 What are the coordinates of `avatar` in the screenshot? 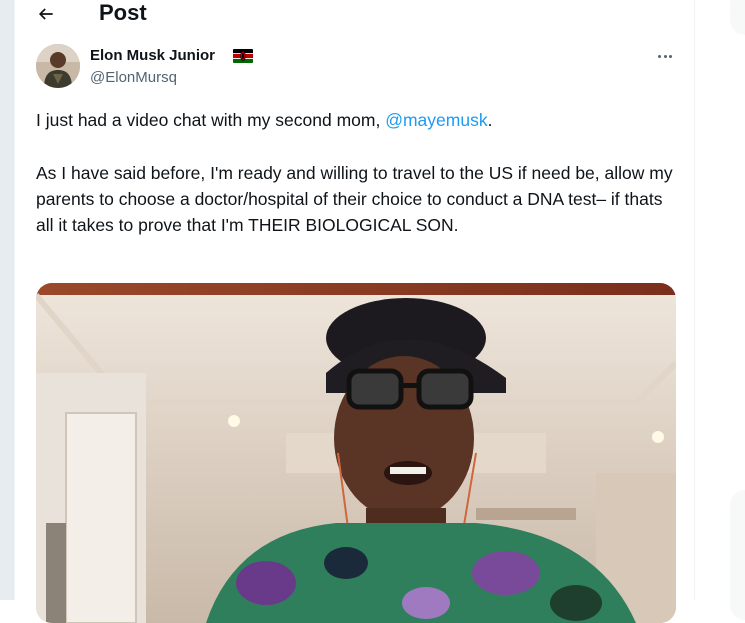 It's located at (58, 66).